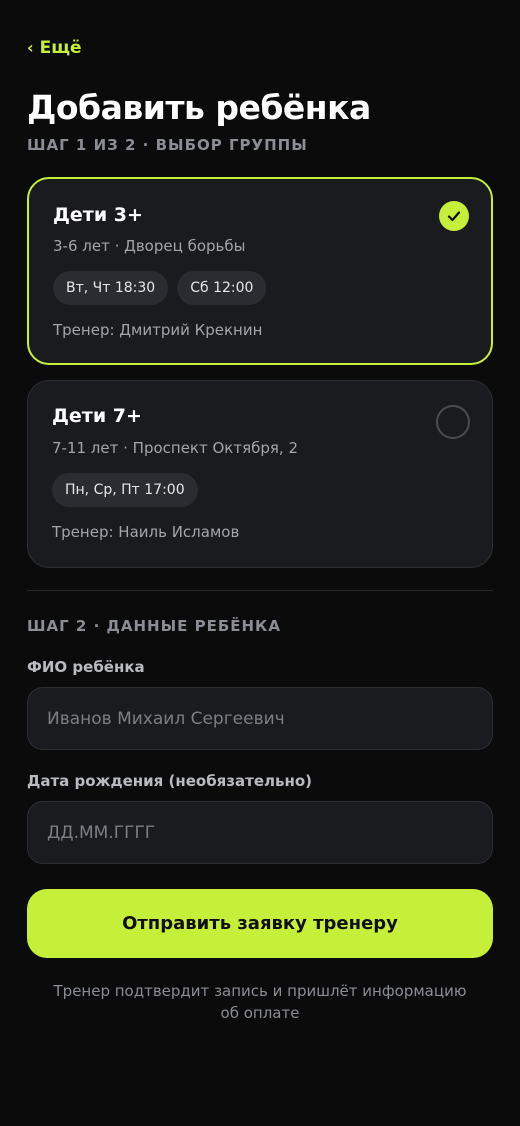  I want to click on group-subtitle: 3-6 лет · Дворец борьбы, so click(149, 246).